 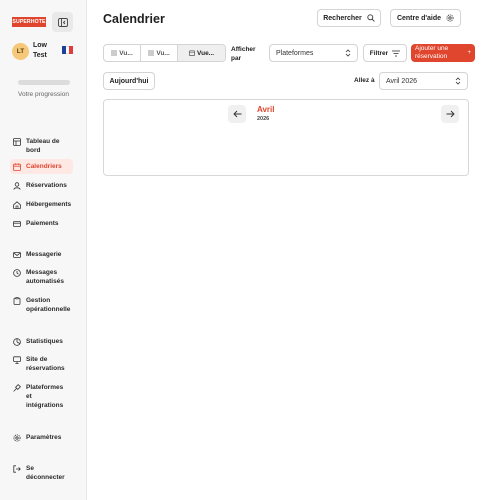 I want to click on plus-icon: +, so click(x=469, y=53).